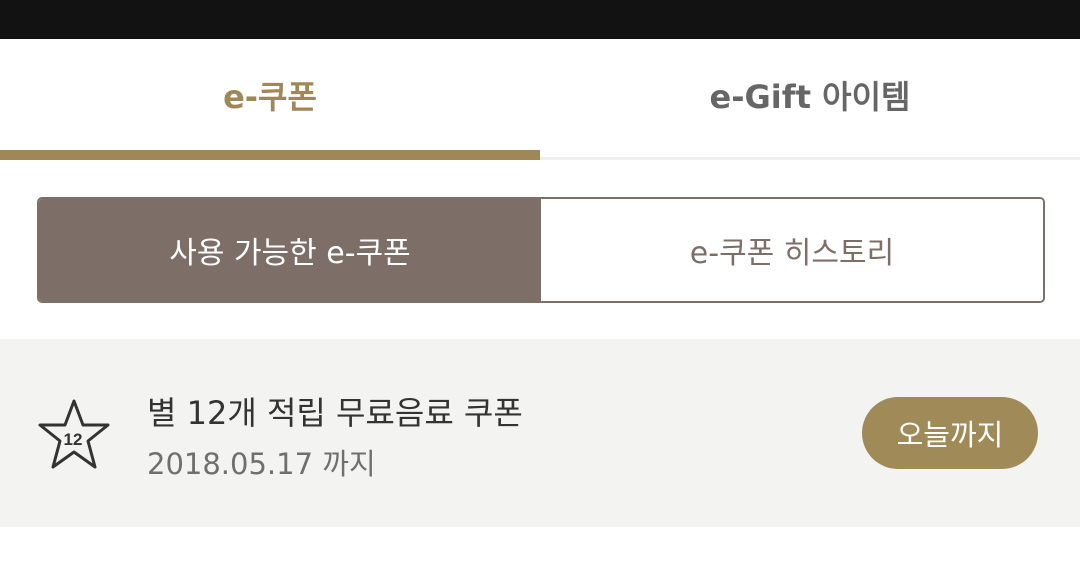 The width and height of the screenshot is (1080, 576). I want to click on coupon-title: 별 12개 적립 무료음료 쿠폰, so click(335, 413).